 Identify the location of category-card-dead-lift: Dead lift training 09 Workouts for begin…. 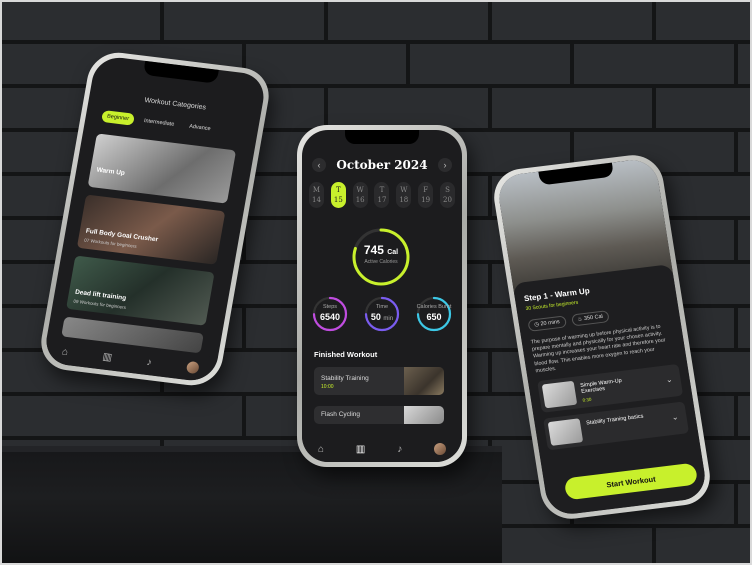
(140, 290).